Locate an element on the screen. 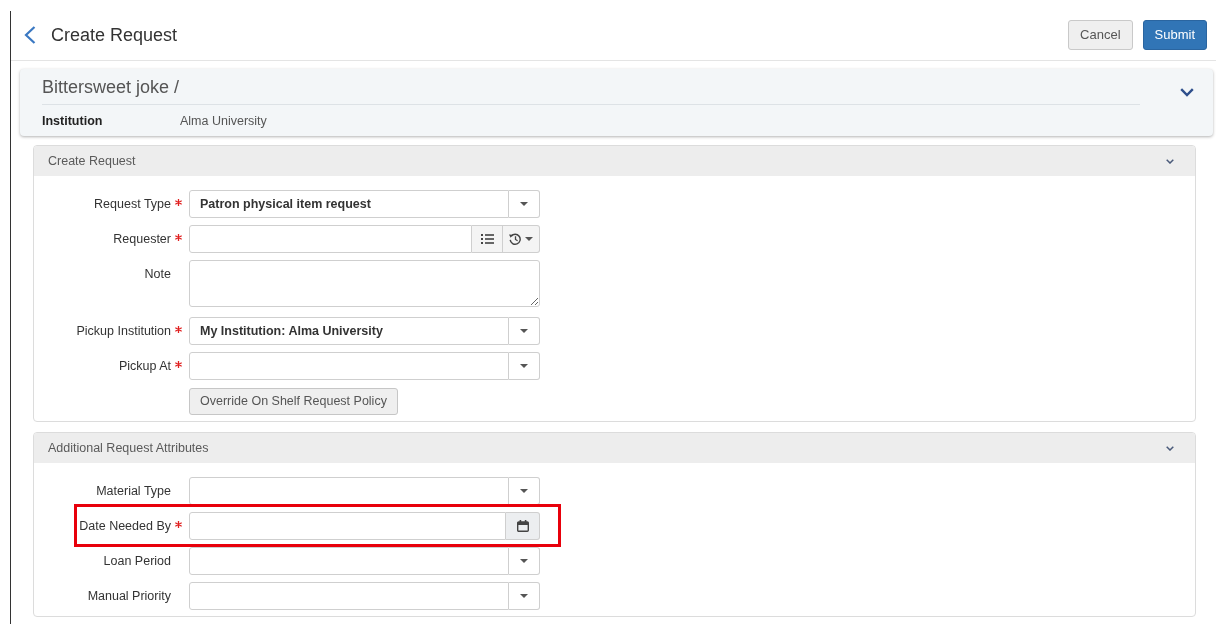  calendar-icon is located at coordinates (522, 526).